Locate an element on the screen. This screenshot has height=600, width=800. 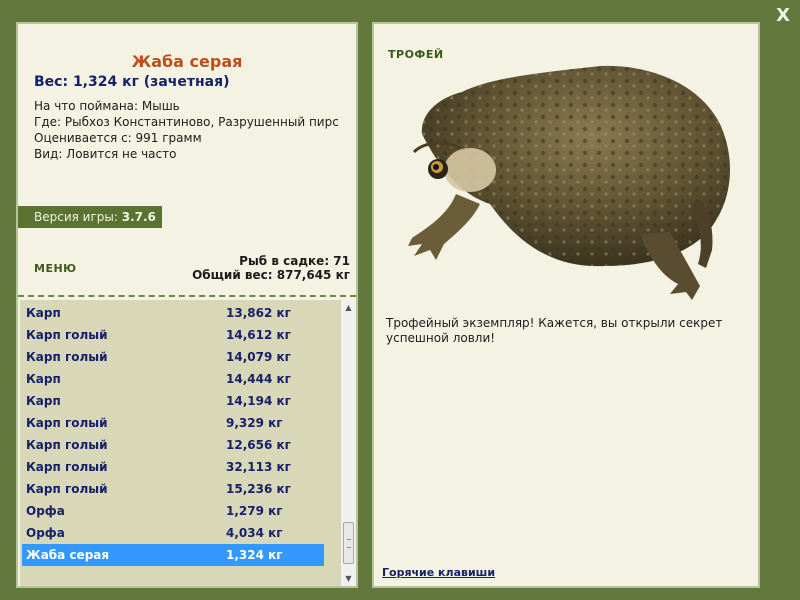
catch-list-row: Карп голый 15,236 кг is located at coordinates (177, 489).